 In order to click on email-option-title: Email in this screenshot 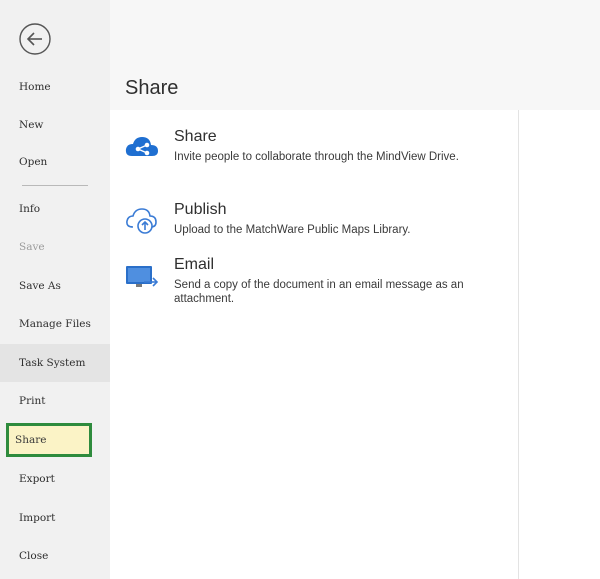, I will do `click(194, 264)`.